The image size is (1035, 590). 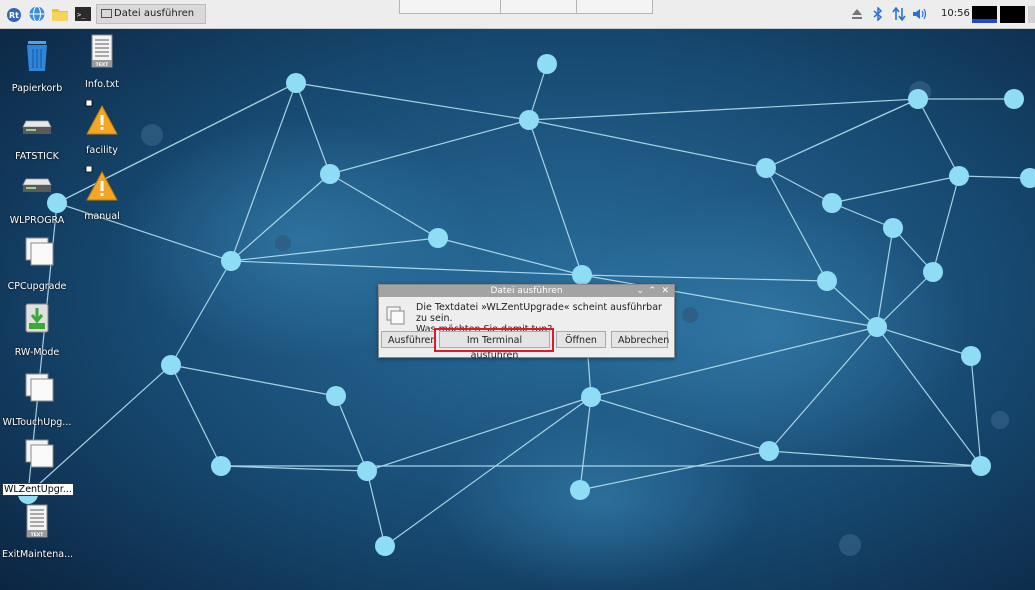 I want to click on window-icon, so click(x=106, y=13).